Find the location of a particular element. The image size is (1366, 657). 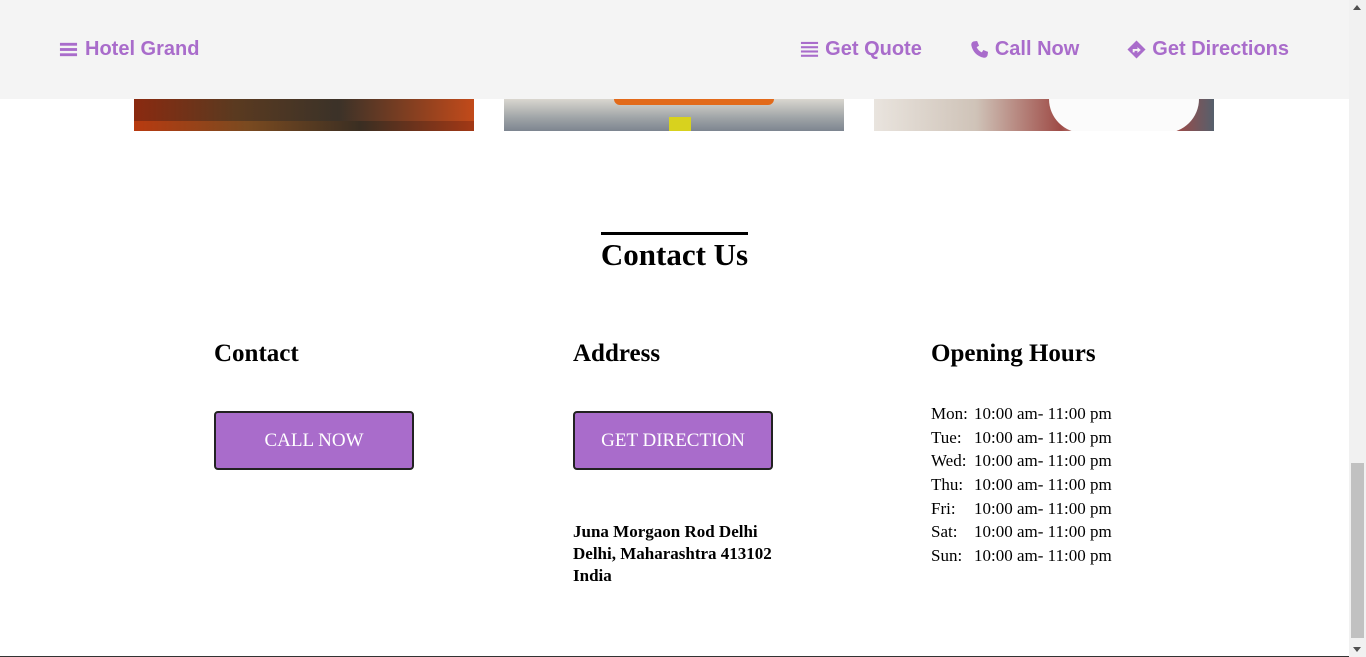

address-line: Juna Morgaon Rod Delhi is located at coordinates (665, 531).